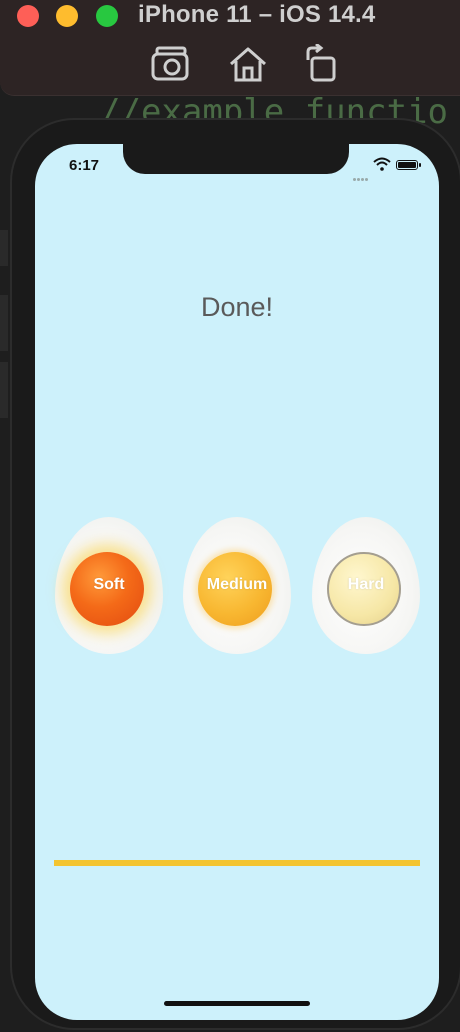 This screenshot has width=460, height=1032. I want to click on progress-bar-fill, so click(237, 863).